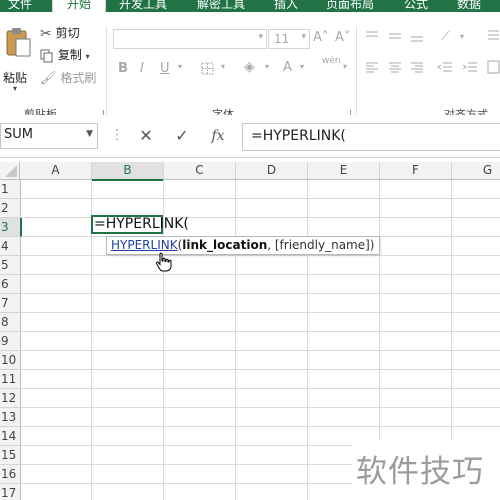  What do you see at coordinates (10, 379) in the screenshot?
I see `row-header-11: 11` at bounding box center [10, 379].